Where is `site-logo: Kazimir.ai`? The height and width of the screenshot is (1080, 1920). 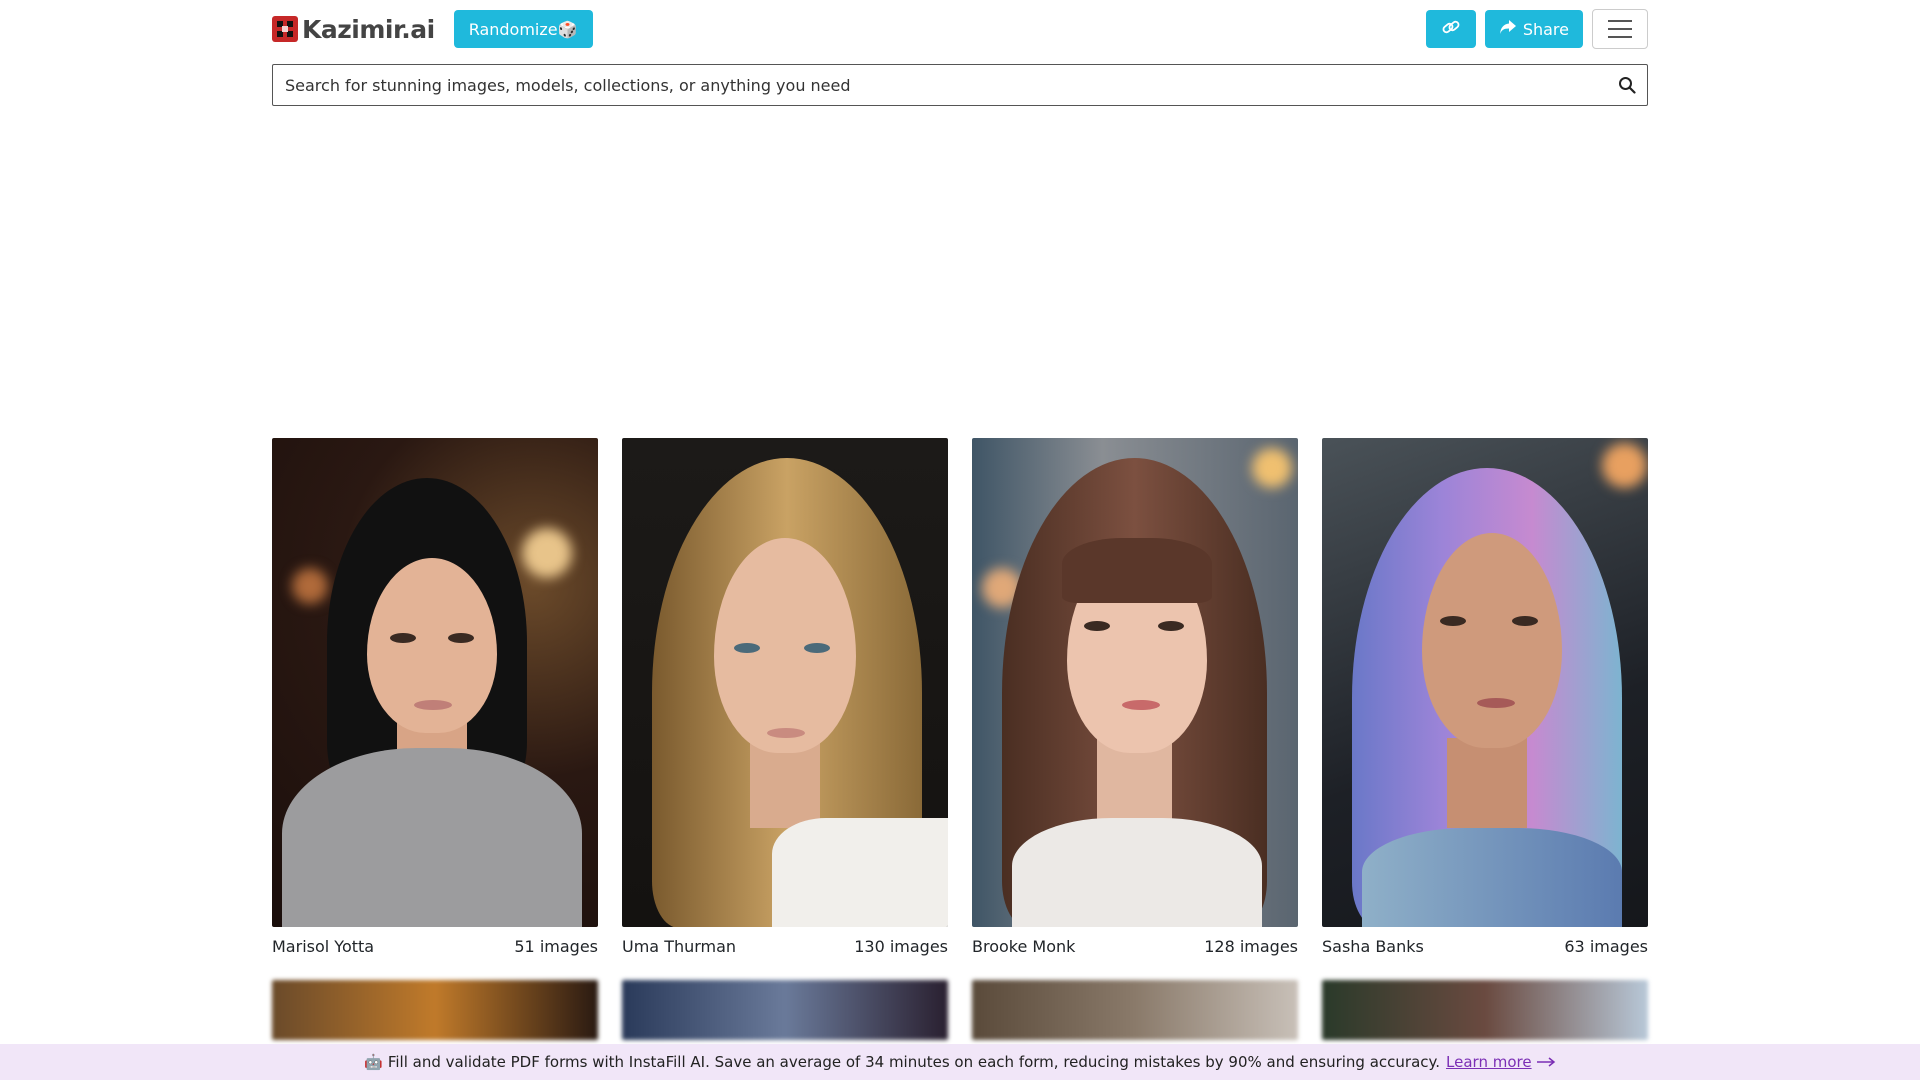 site-logo: Kazimir.ai is located at coordinates (353, 29).